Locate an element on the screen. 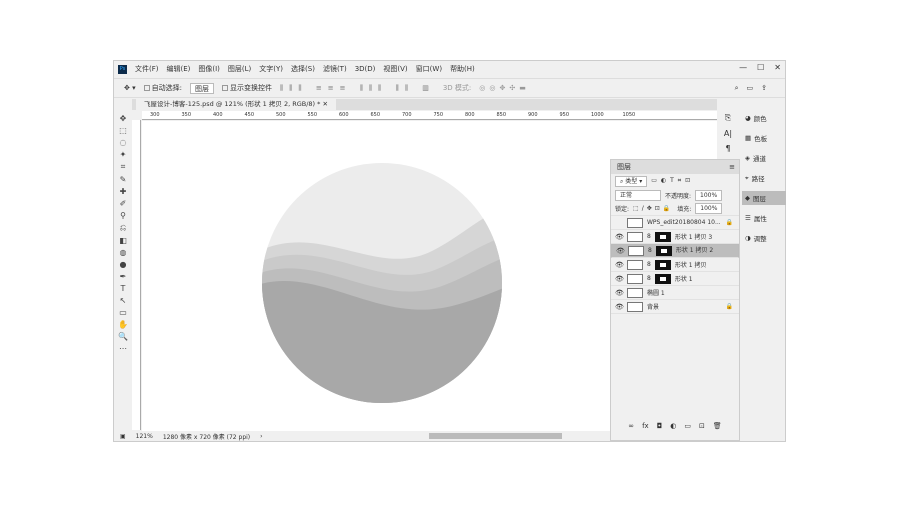 This screenshot has width=900, height=506. app-logo: Ps is located at coordinates (122, 69).